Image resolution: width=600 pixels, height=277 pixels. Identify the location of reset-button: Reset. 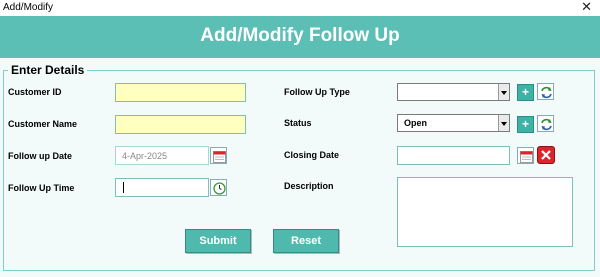
(306, 241).